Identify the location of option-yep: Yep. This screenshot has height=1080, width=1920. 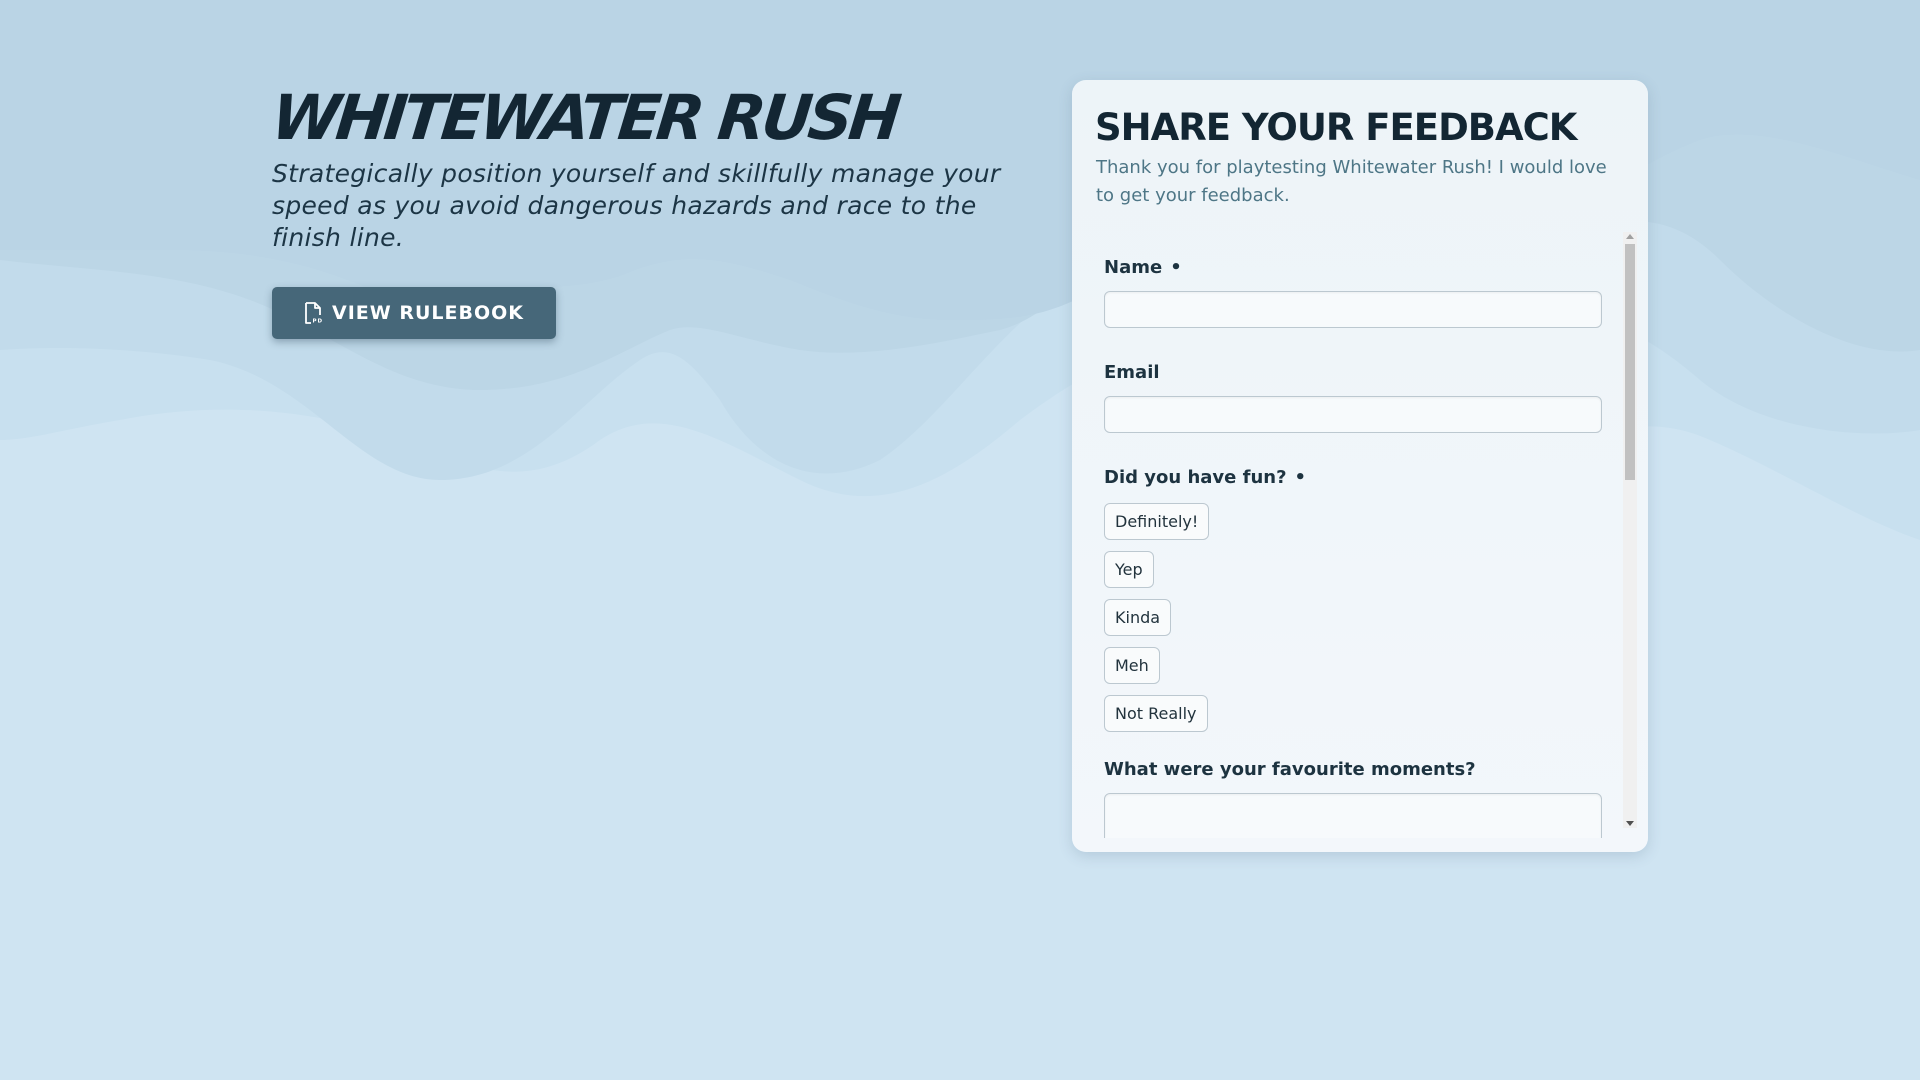
(1129, 569).